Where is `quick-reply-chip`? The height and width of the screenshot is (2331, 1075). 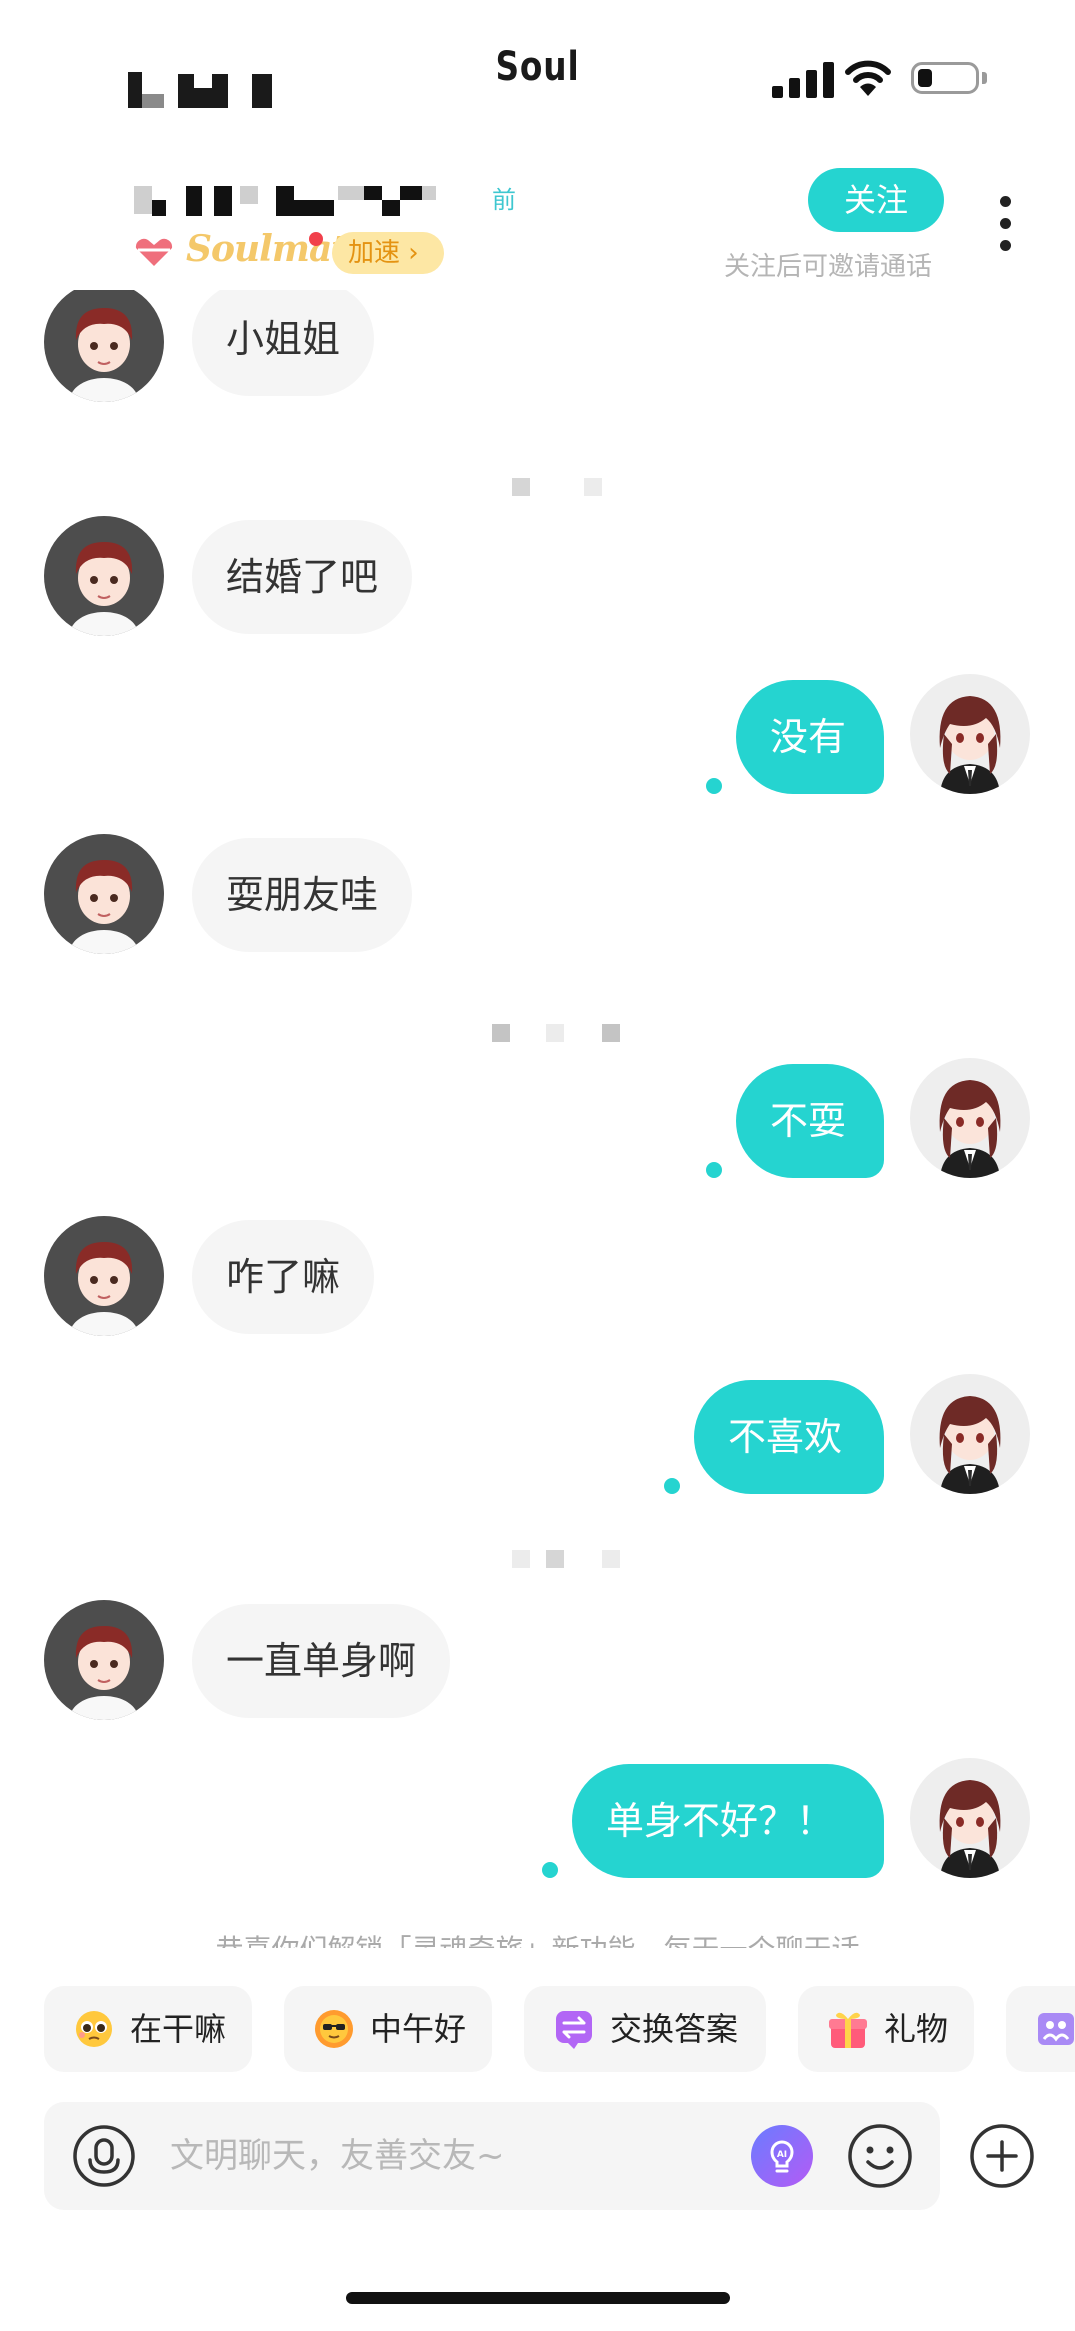
quick-reply-chip is located at coordinates (1040, 2029).